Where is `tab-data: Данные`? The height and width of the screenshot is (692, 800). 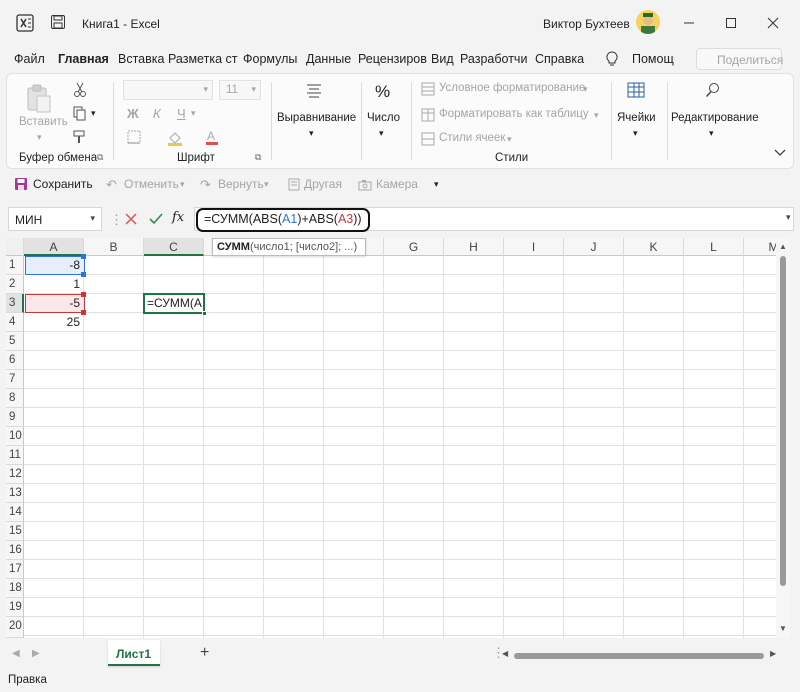 tab-data: Данные is located at coordinates (328, 59).